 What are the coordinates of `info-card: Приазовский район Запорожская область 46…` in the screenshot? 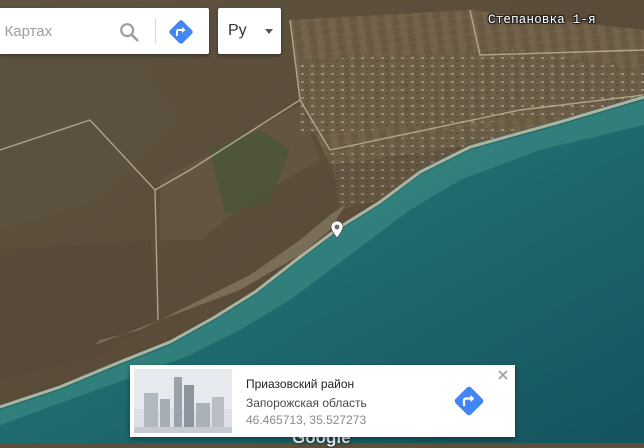 It's located at (322, 401).